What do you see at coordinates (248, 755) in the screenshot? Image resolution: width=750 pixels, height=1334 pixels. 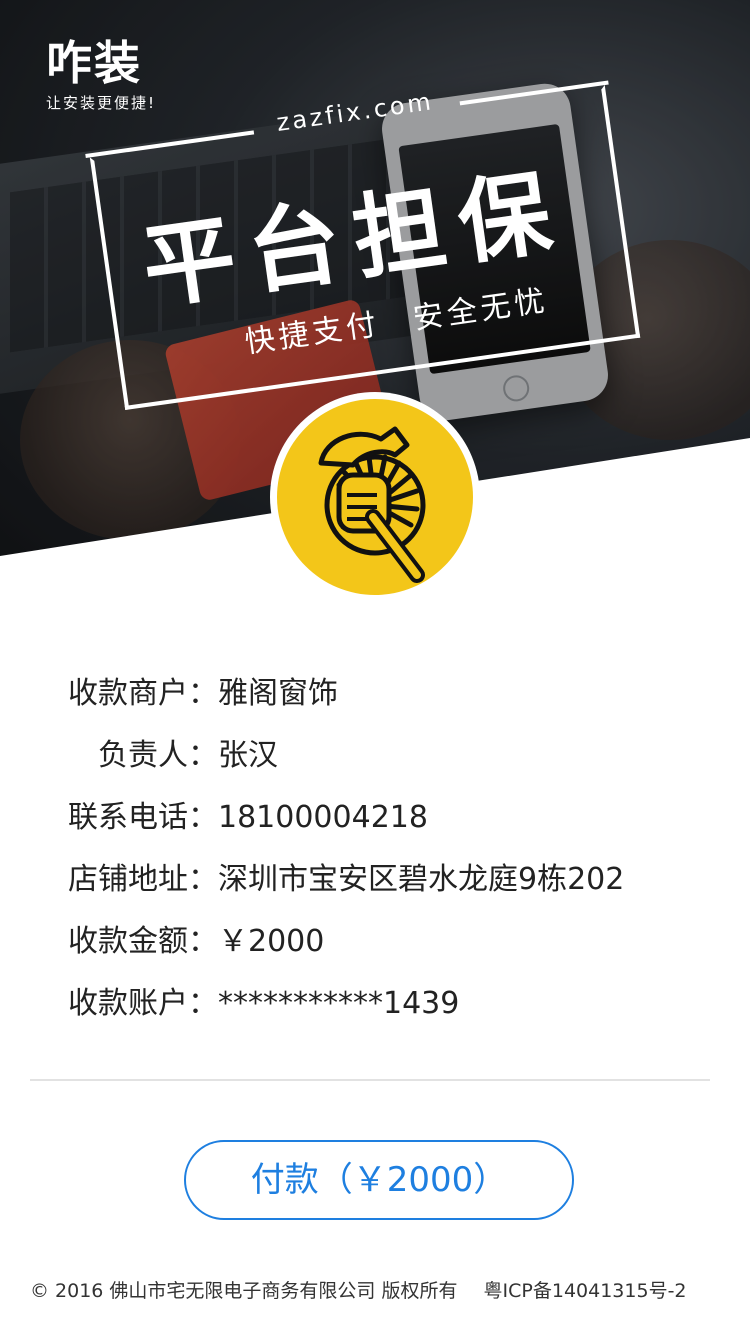 I see `owner-value: 张汉` at bounding box center [248, 755].